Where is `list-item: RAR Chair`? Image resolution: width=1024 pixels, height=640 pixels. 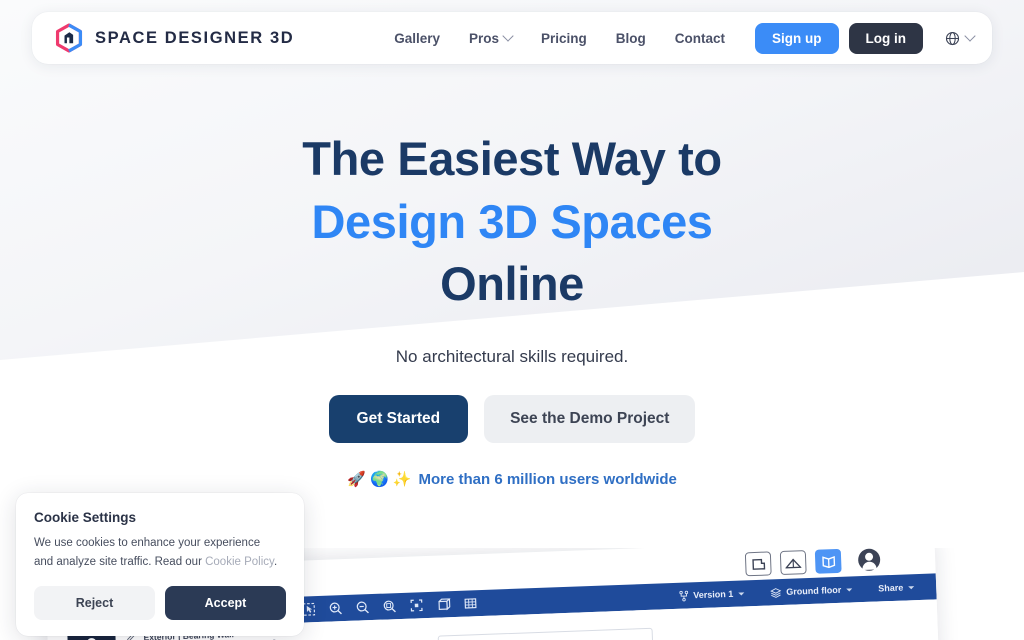
list-item: RAR Chair is located at coordinates (546, 634).